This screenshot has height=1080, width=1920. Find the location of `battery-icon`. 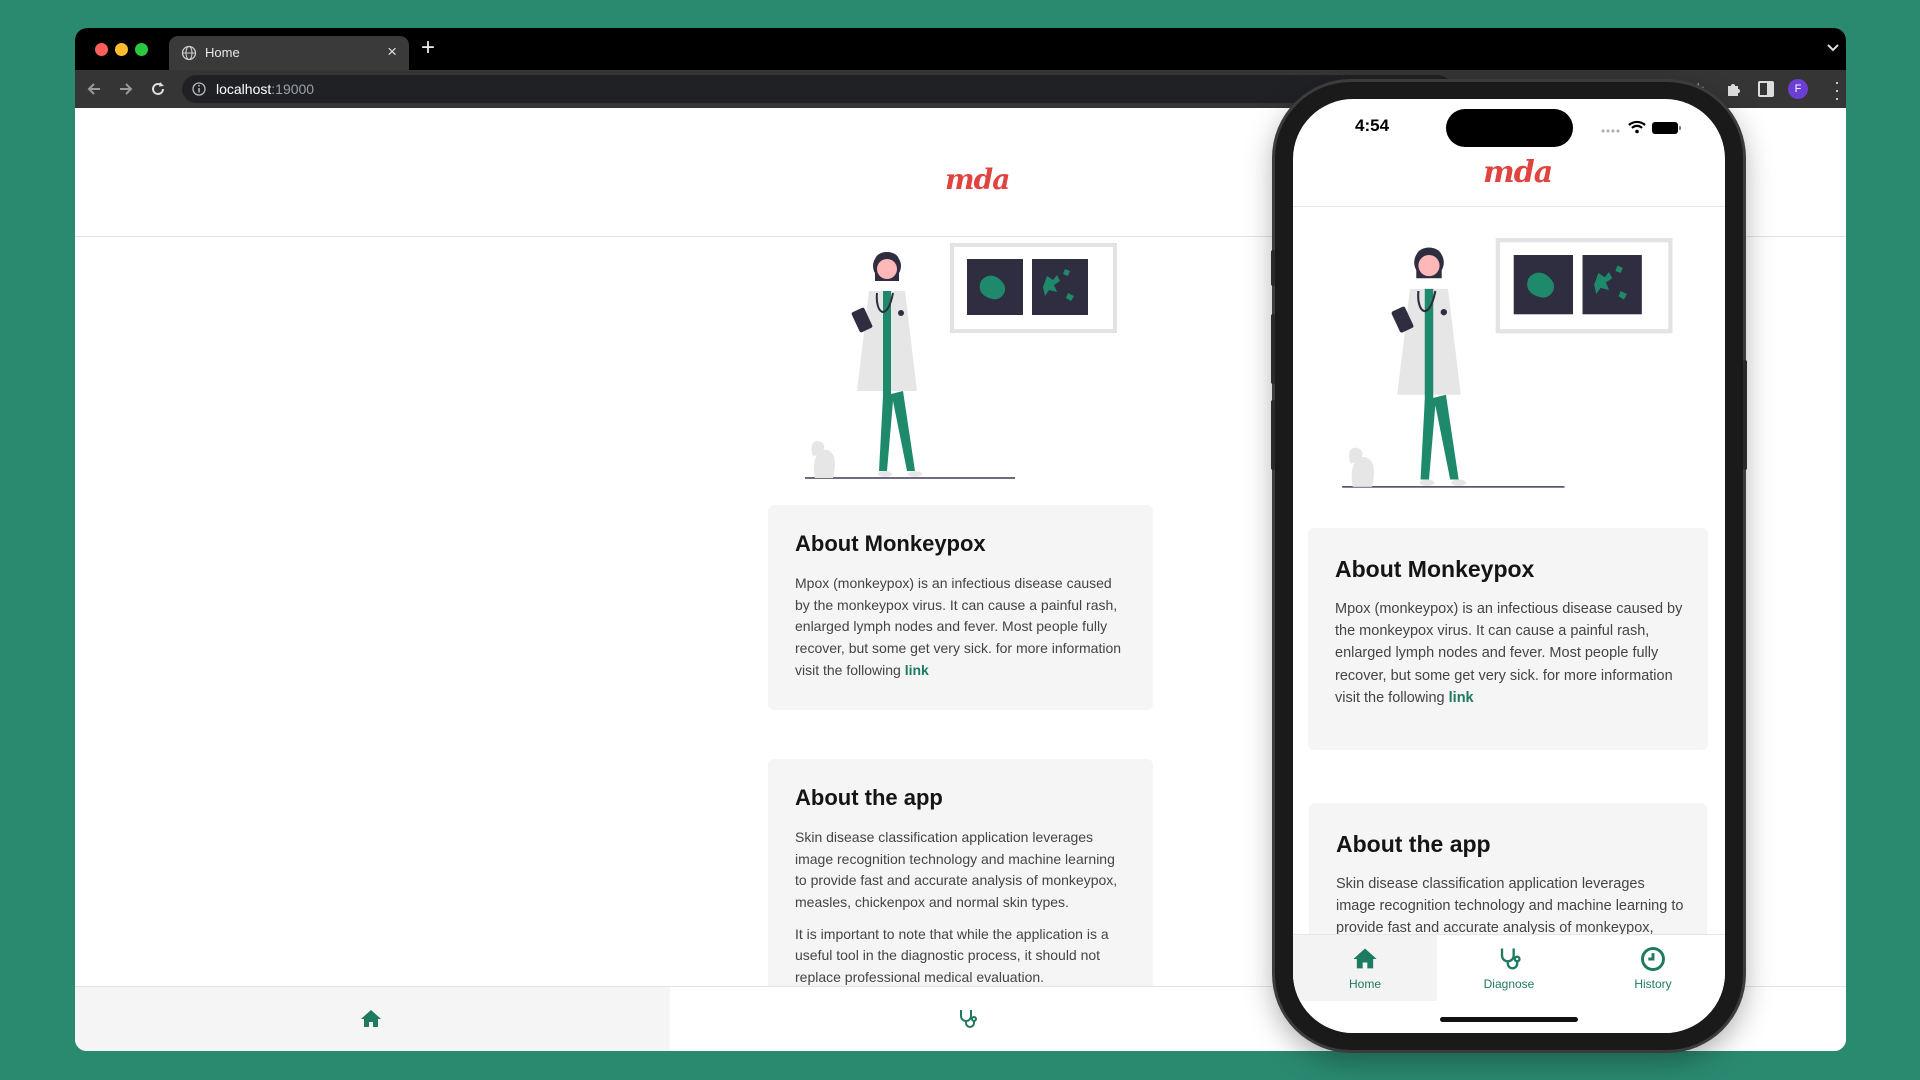

battery-icon is located at coordinates (1666, 128).